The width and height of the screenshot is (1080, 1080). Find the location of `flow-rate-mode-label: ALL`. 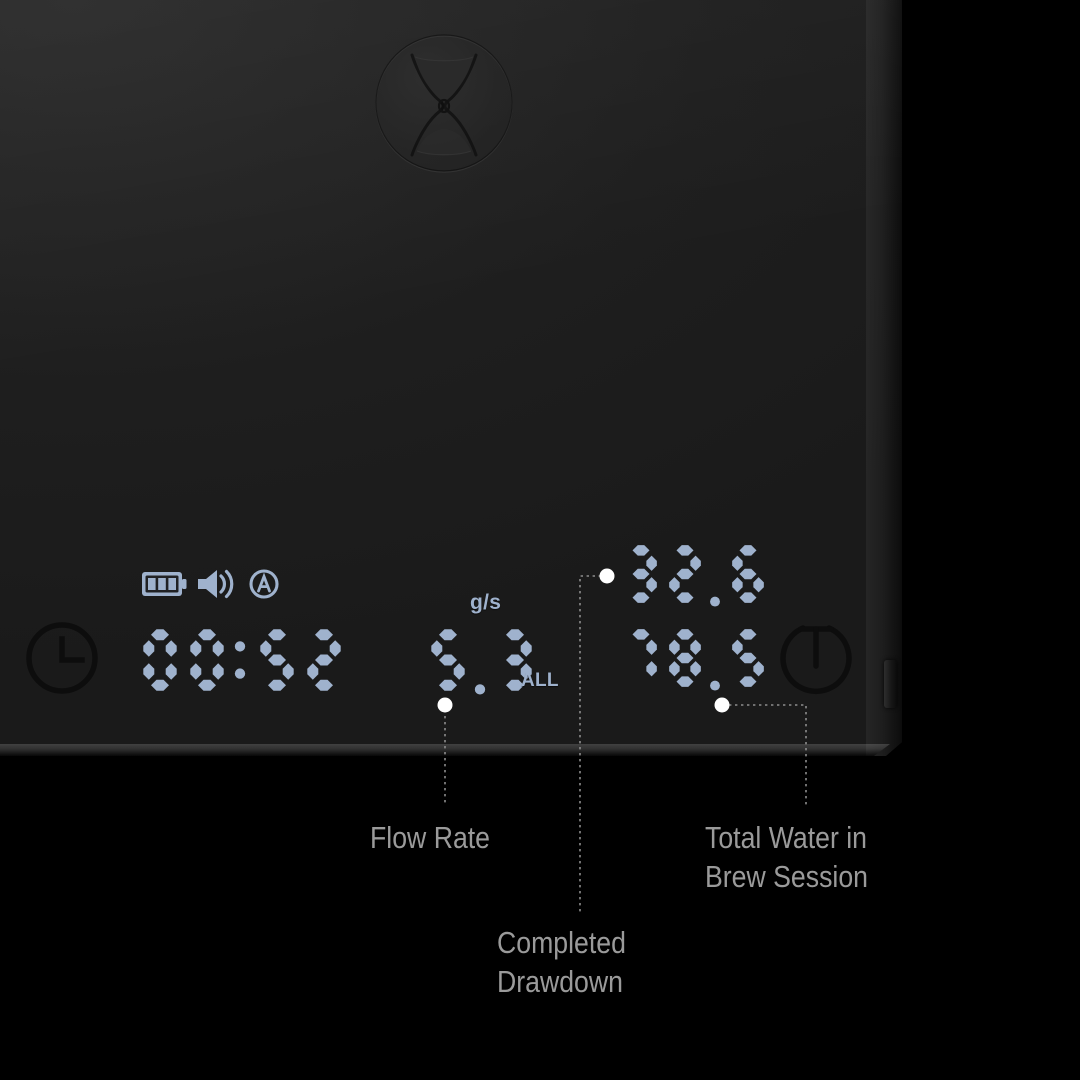

flow-rate-mode-label: ALL is located at coordinates (540, 680).